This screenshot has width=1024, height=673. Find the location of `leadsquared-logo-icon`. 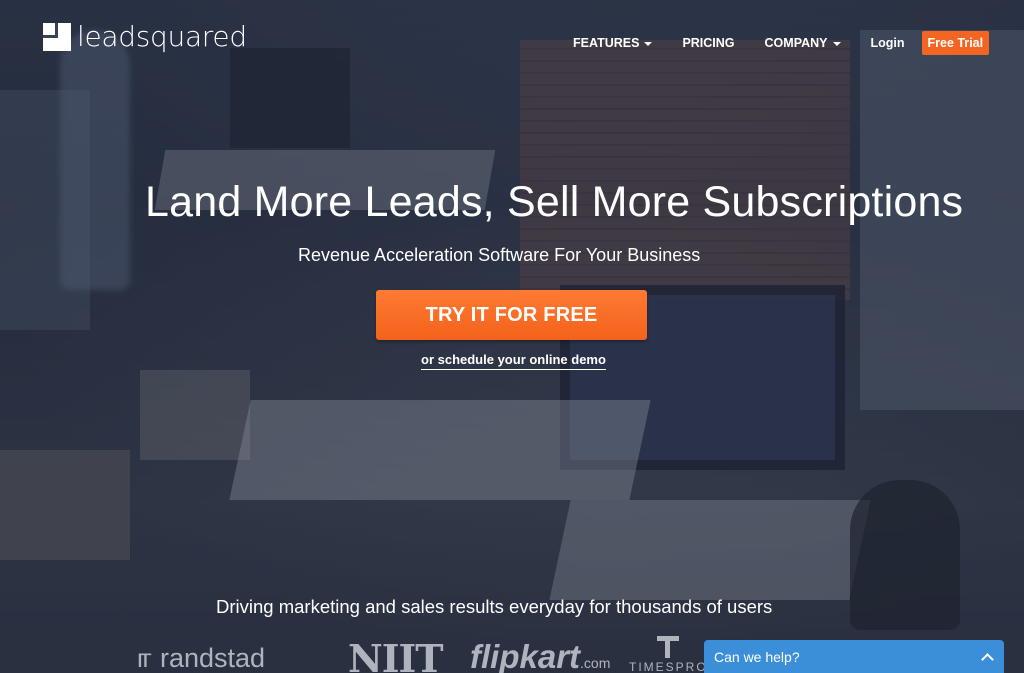

leadsquared-logo-icon is located at coordinates (57, 36).